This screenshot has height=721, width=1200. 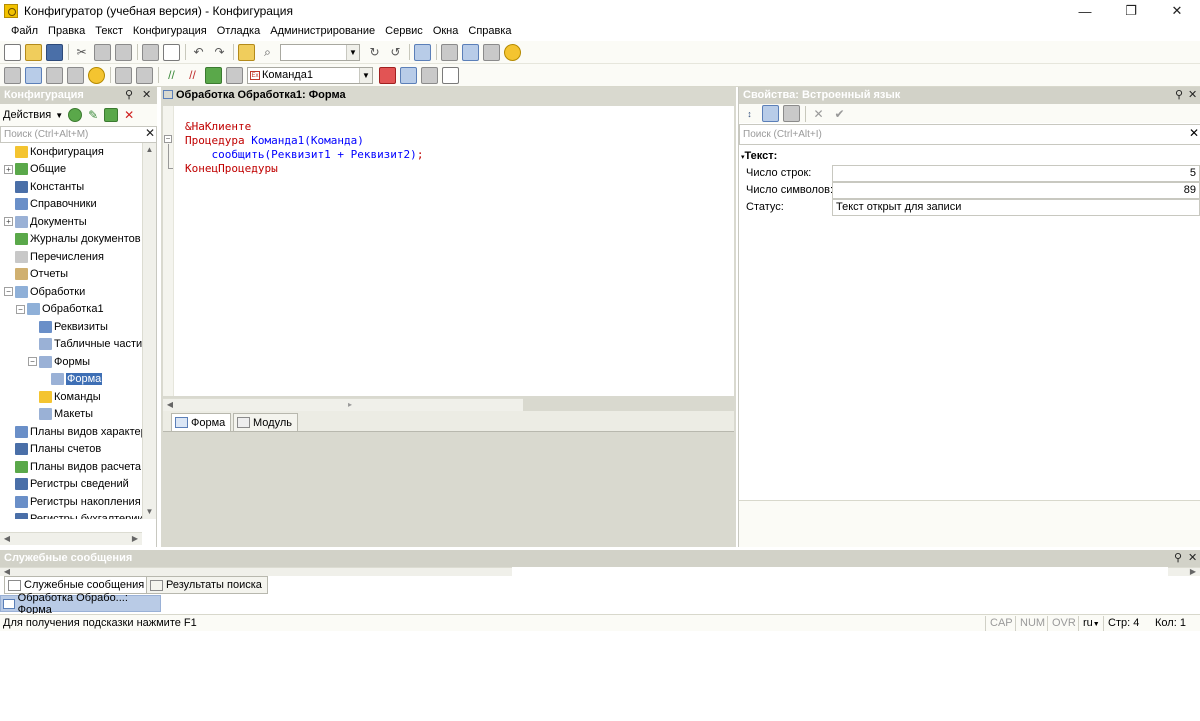 What do you see at coordinates (201, 422) in the screenshot?
I see `tab-form: Форма` at bounding box center [201, 422].